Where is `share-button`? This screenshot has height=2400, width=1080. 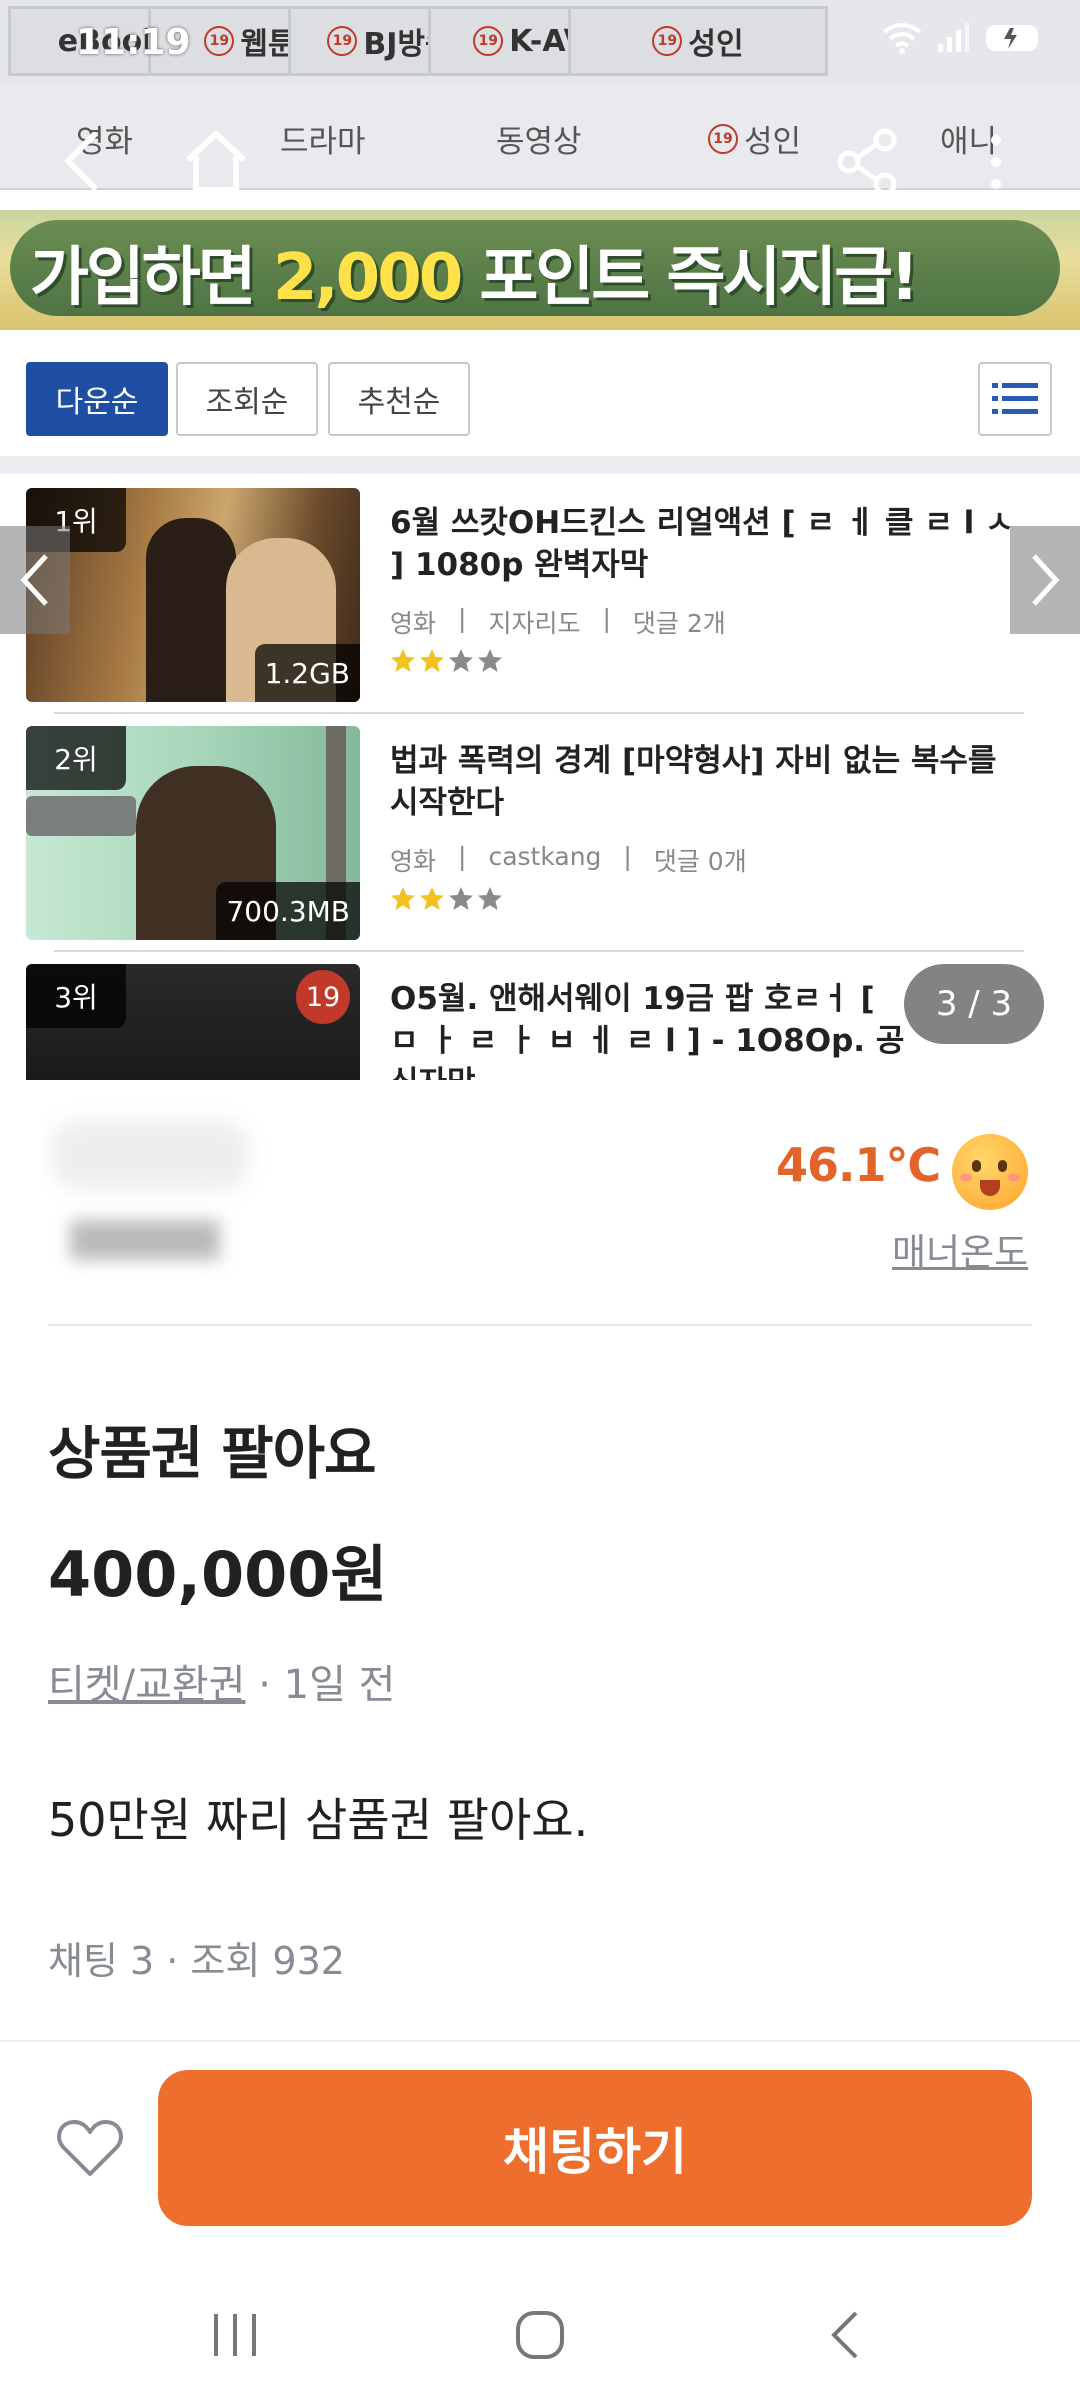 share-button is located at coordinates (868, 162).